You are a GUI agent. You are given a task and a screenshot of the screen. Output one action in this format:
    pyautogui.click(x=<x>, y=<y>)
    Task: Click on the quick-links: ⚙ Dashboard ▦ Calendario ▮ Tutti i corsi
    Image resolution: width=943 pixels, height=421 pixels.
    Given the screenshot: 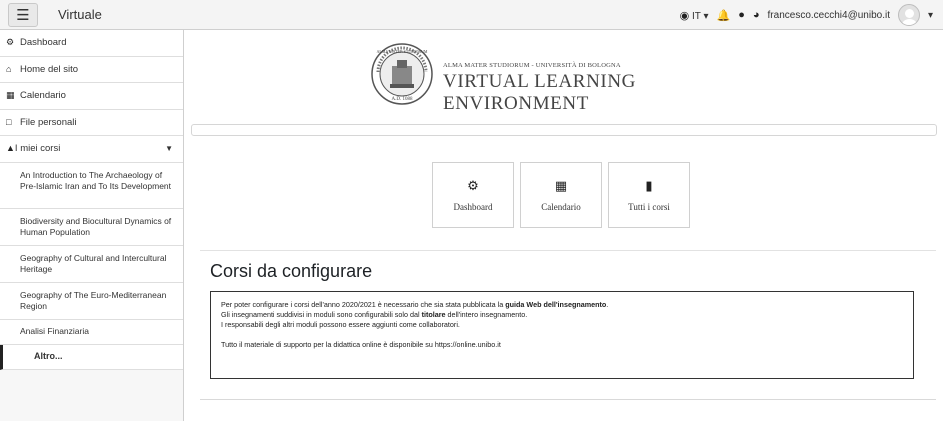 What is the action you would take?
    pyautogui.click(x=561, y=195)
    